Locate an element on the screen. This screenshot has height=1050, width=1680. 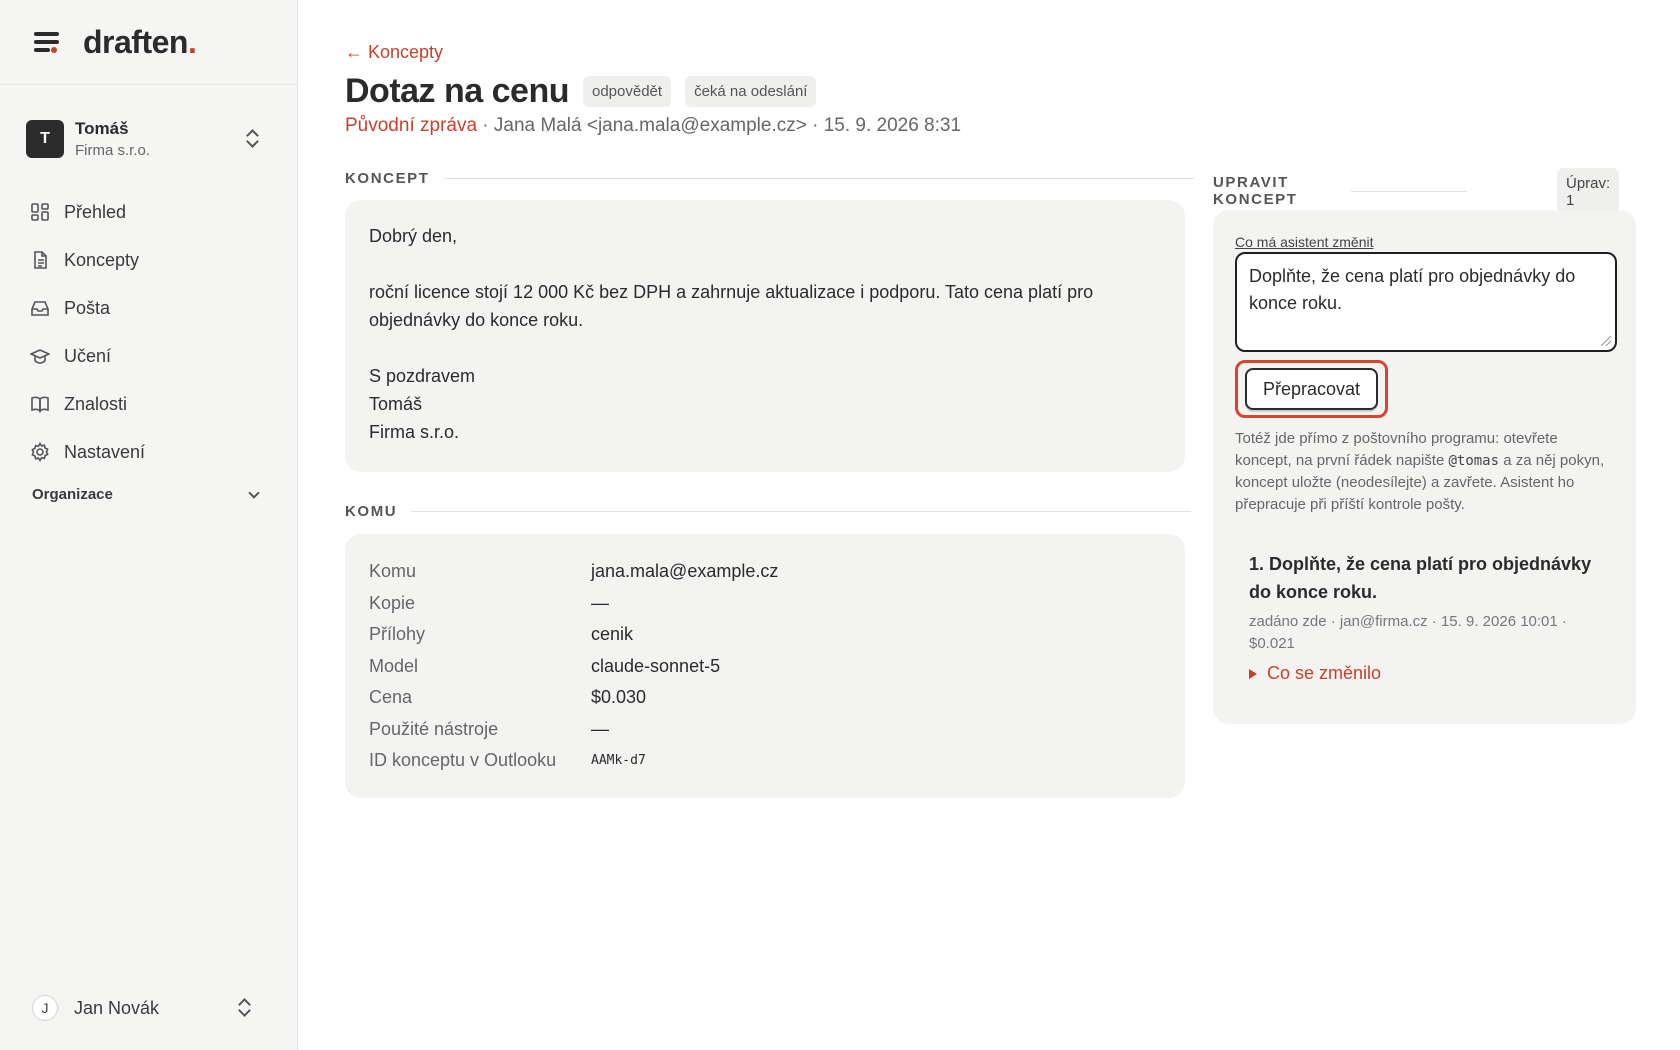
account-switcher: T Tomáš Firma s.r.o. is located at coordinates (150, 139).